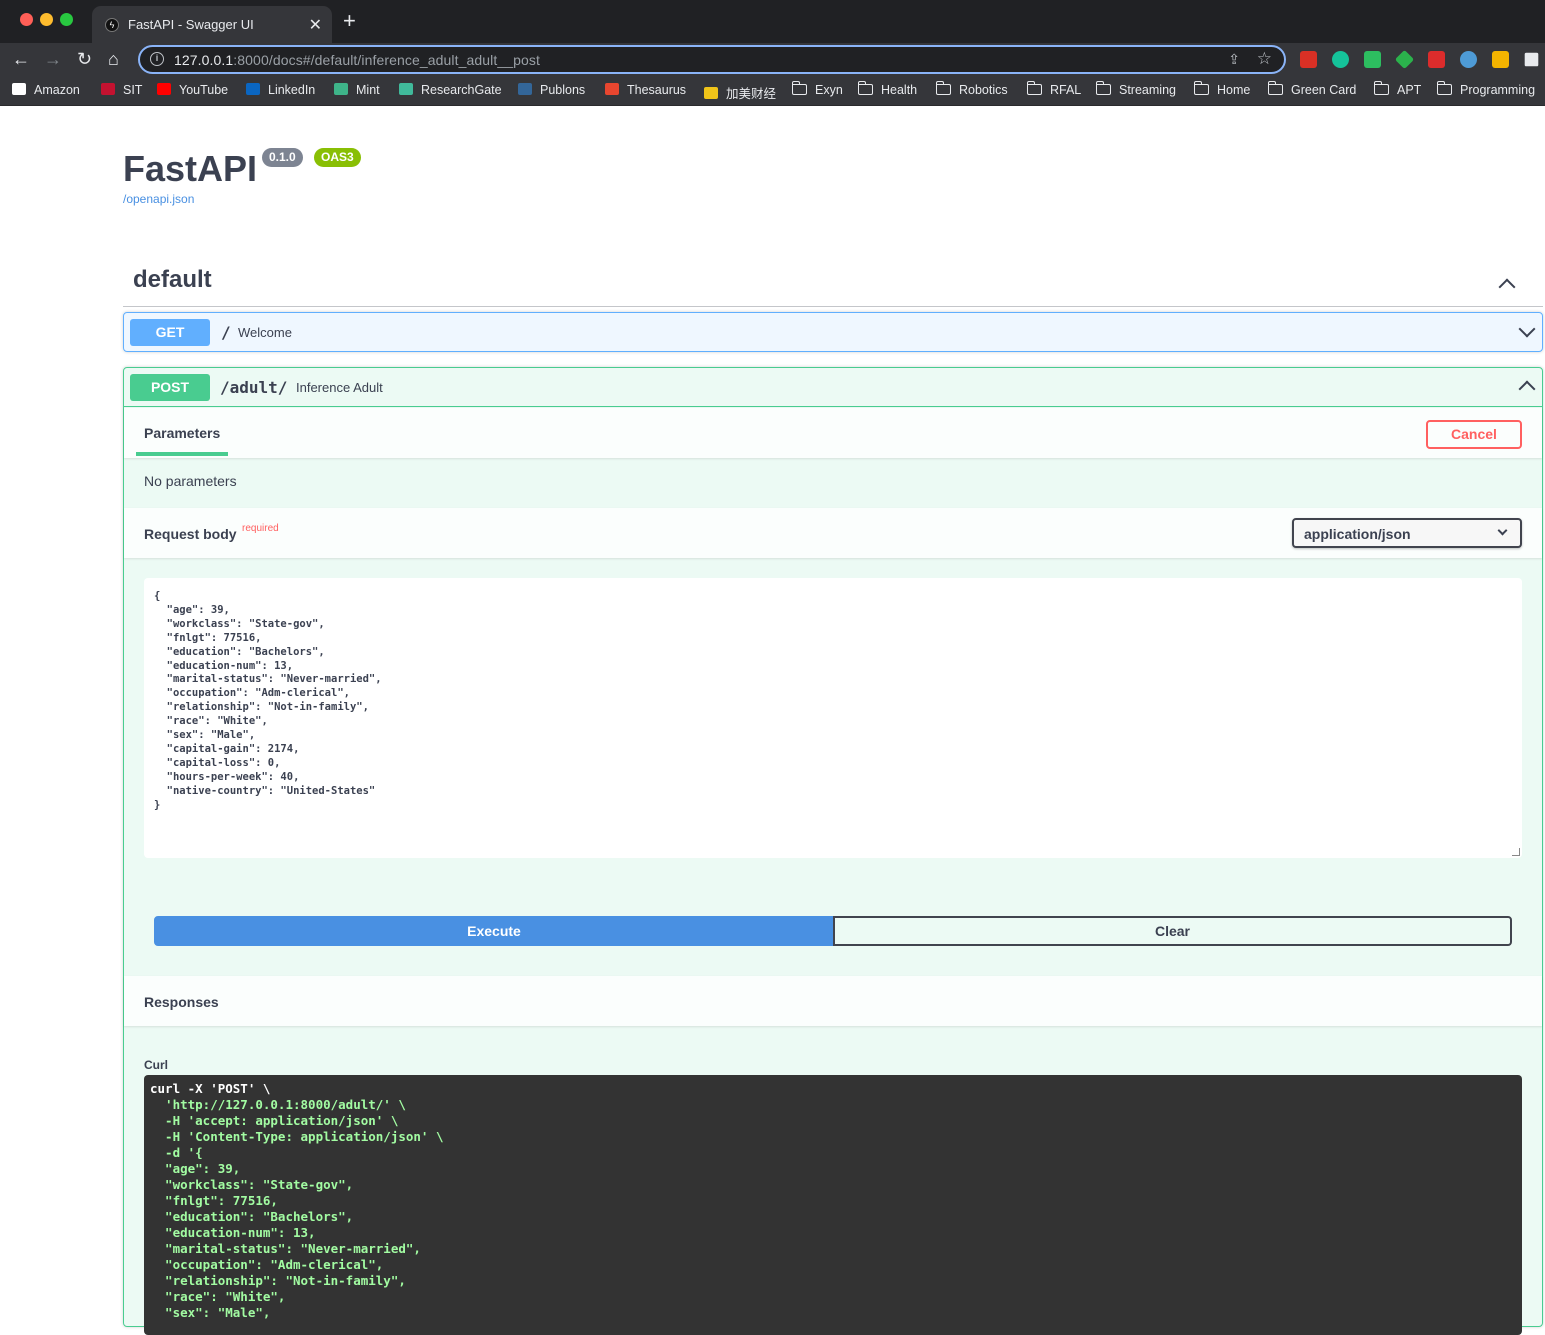 The width and height of the screenshot is (1545, 1335). Describe the element at coordinates (833, 332) in the screenshot. I see `get-operation-block: GET / Welcome` at that location.